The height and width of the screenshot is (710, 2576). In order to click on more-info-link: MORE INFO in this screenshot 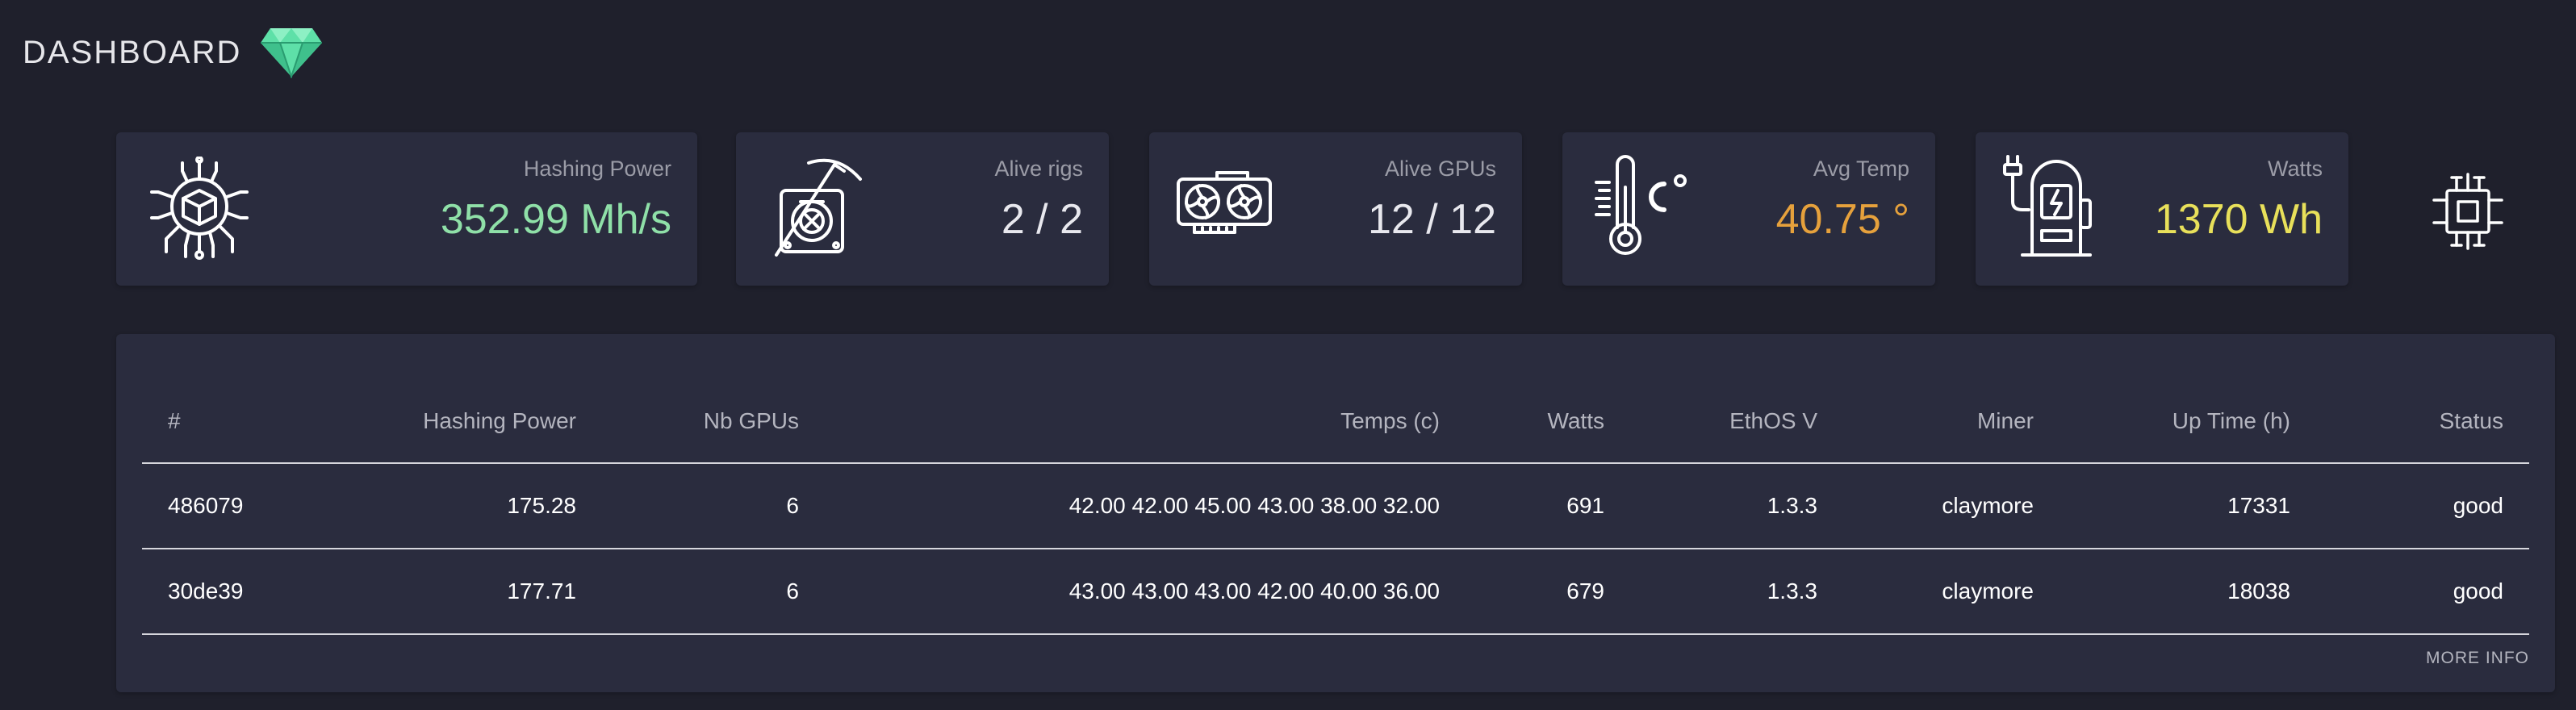, I will do `click(2477, 658)`.